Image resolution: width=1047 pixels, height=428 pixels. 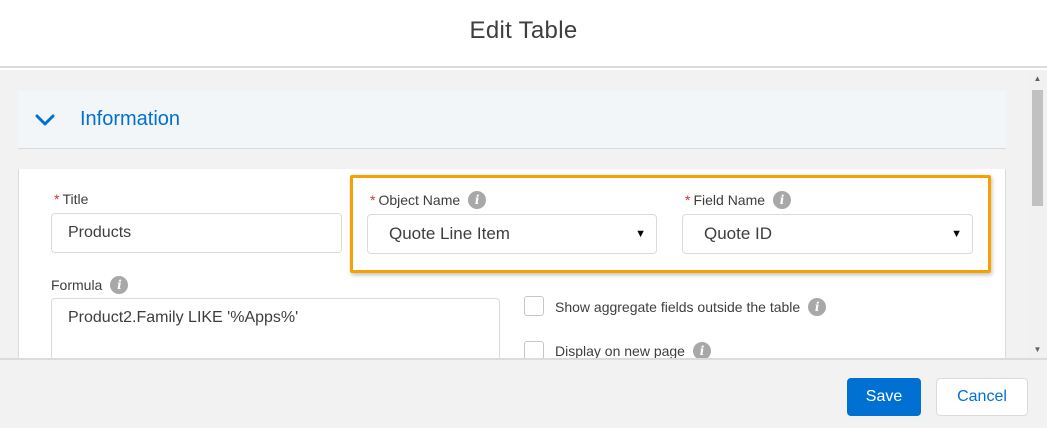 What do you see at coordinates (45, 120) in the screenshot?
I see `chevron-down-icon` at bounding box center [45, 120].